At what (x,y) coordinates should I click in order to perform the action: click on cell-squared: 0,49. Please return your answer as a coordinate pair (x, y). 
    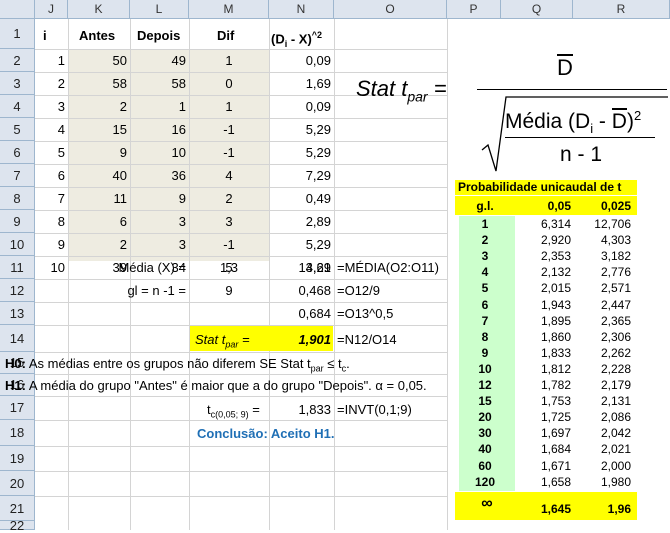
    Looking at the image, I should click on (301, 198).